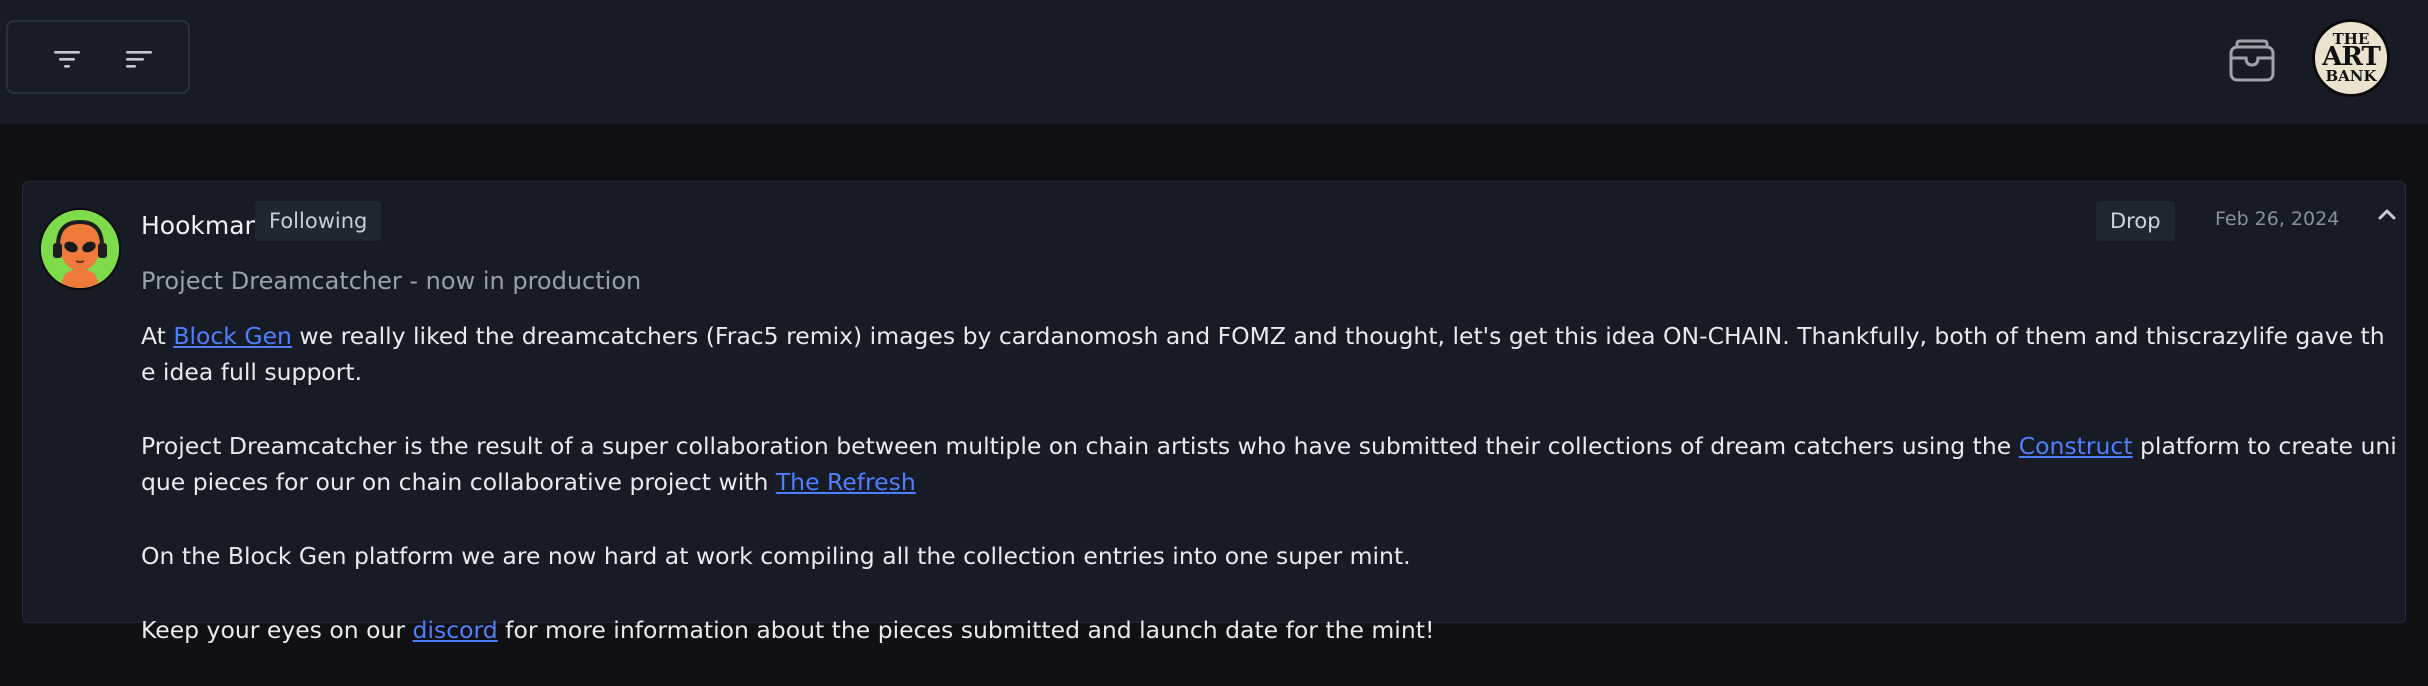 This screenshot has height=686, width=2428. Describe the element at coordinates (2277, 219) in the screenshot. I see `post-date: Feb 26, 2024` at that location.